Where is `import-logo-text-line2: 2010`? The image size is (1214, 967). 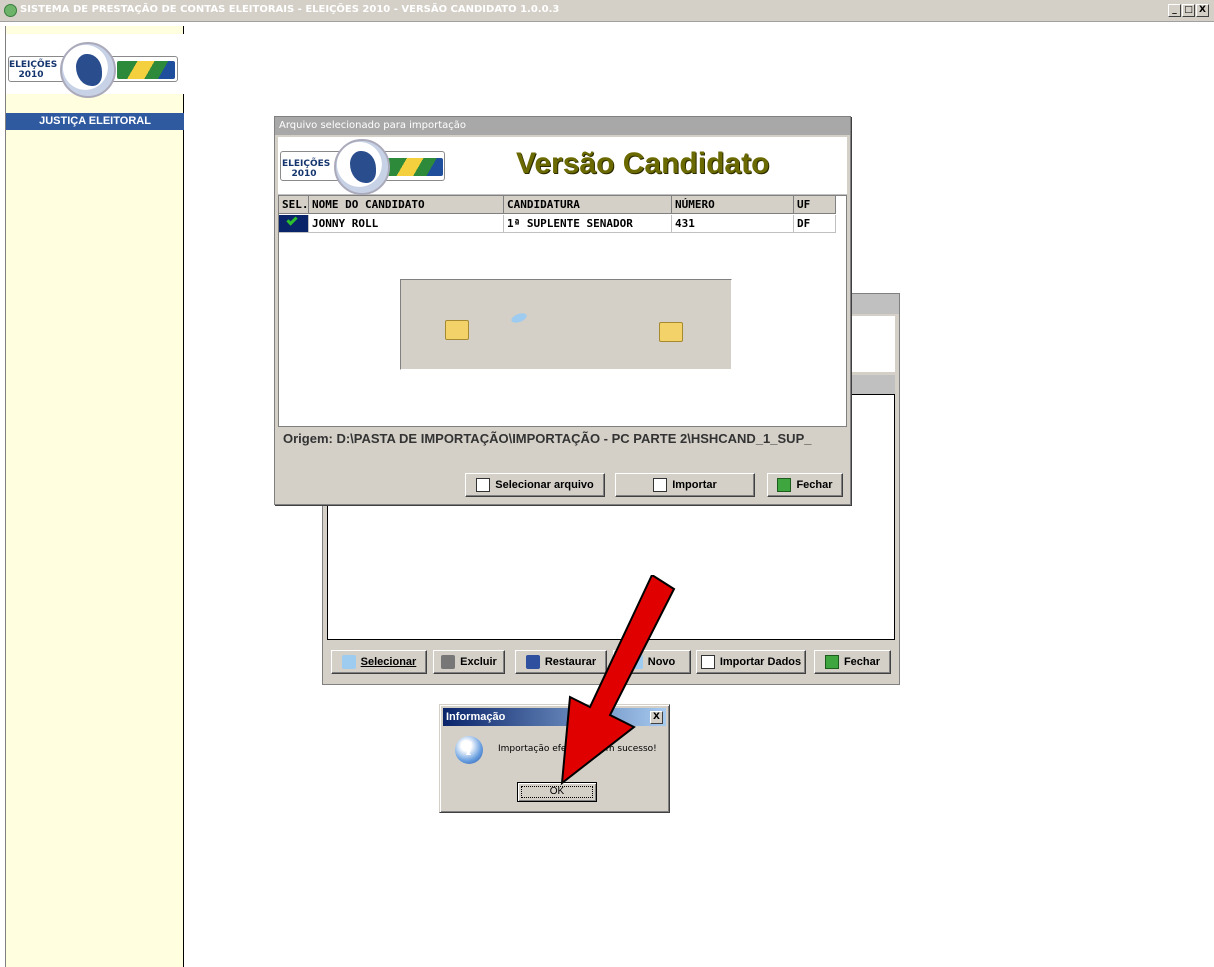 import-logo-text-line2: 2010 is located at coordinates (304, 174).